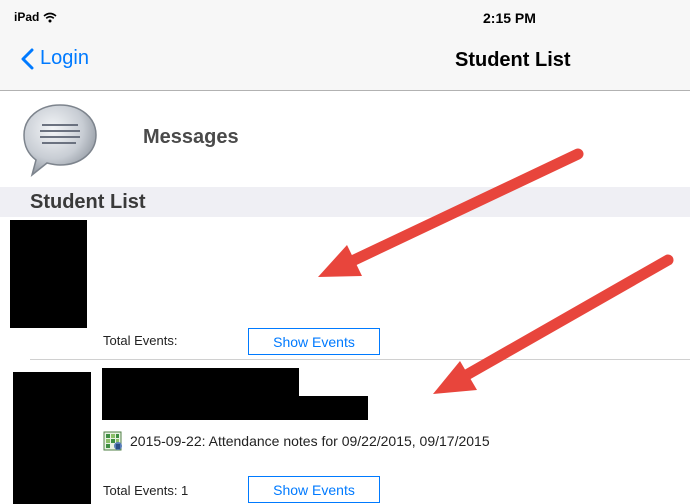 This screenshot has width=690, height=504. I want to click on device-name: iPad, so click(27, 17).